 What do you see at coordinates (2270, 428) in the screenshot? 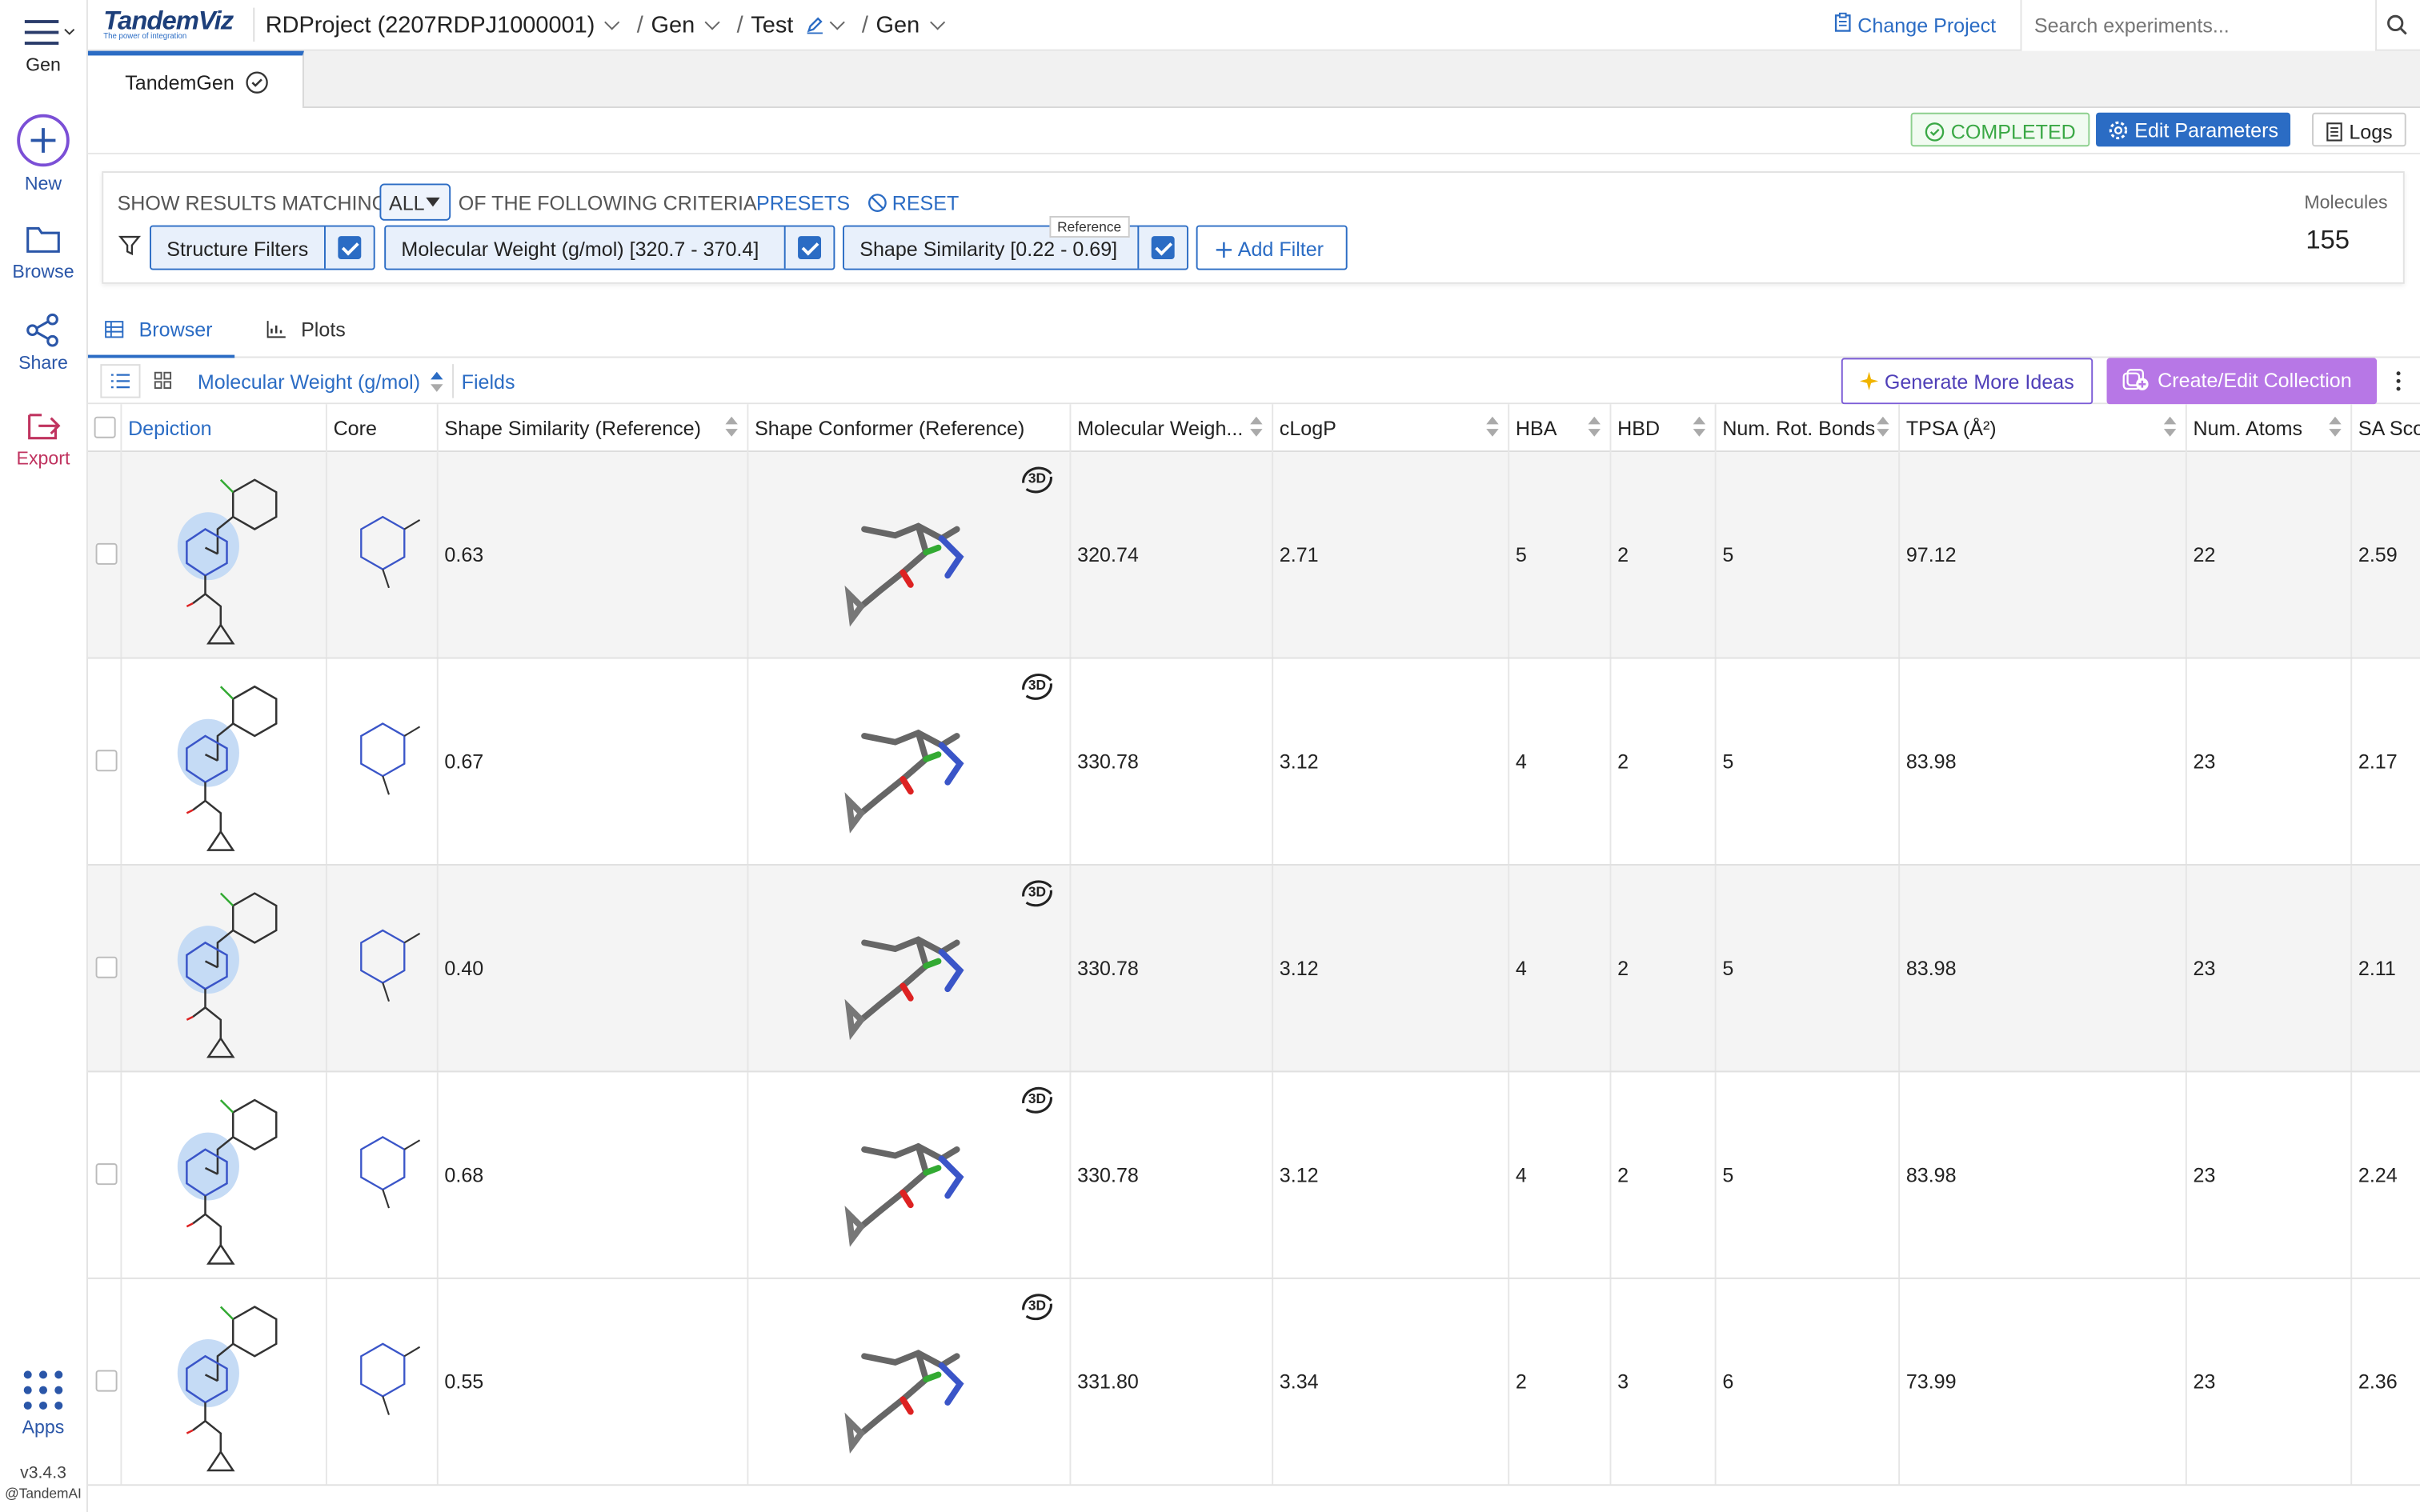
I see `column-header-num-atoms: Num. Atoms` at bounding box center [2270, 428].